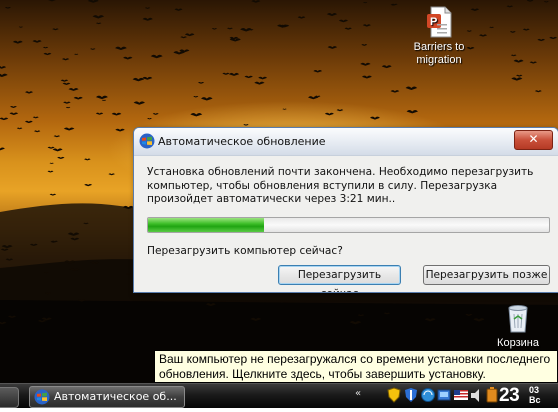  I want to click on desktop-icon-label: Barriers to, so click(439, 47).